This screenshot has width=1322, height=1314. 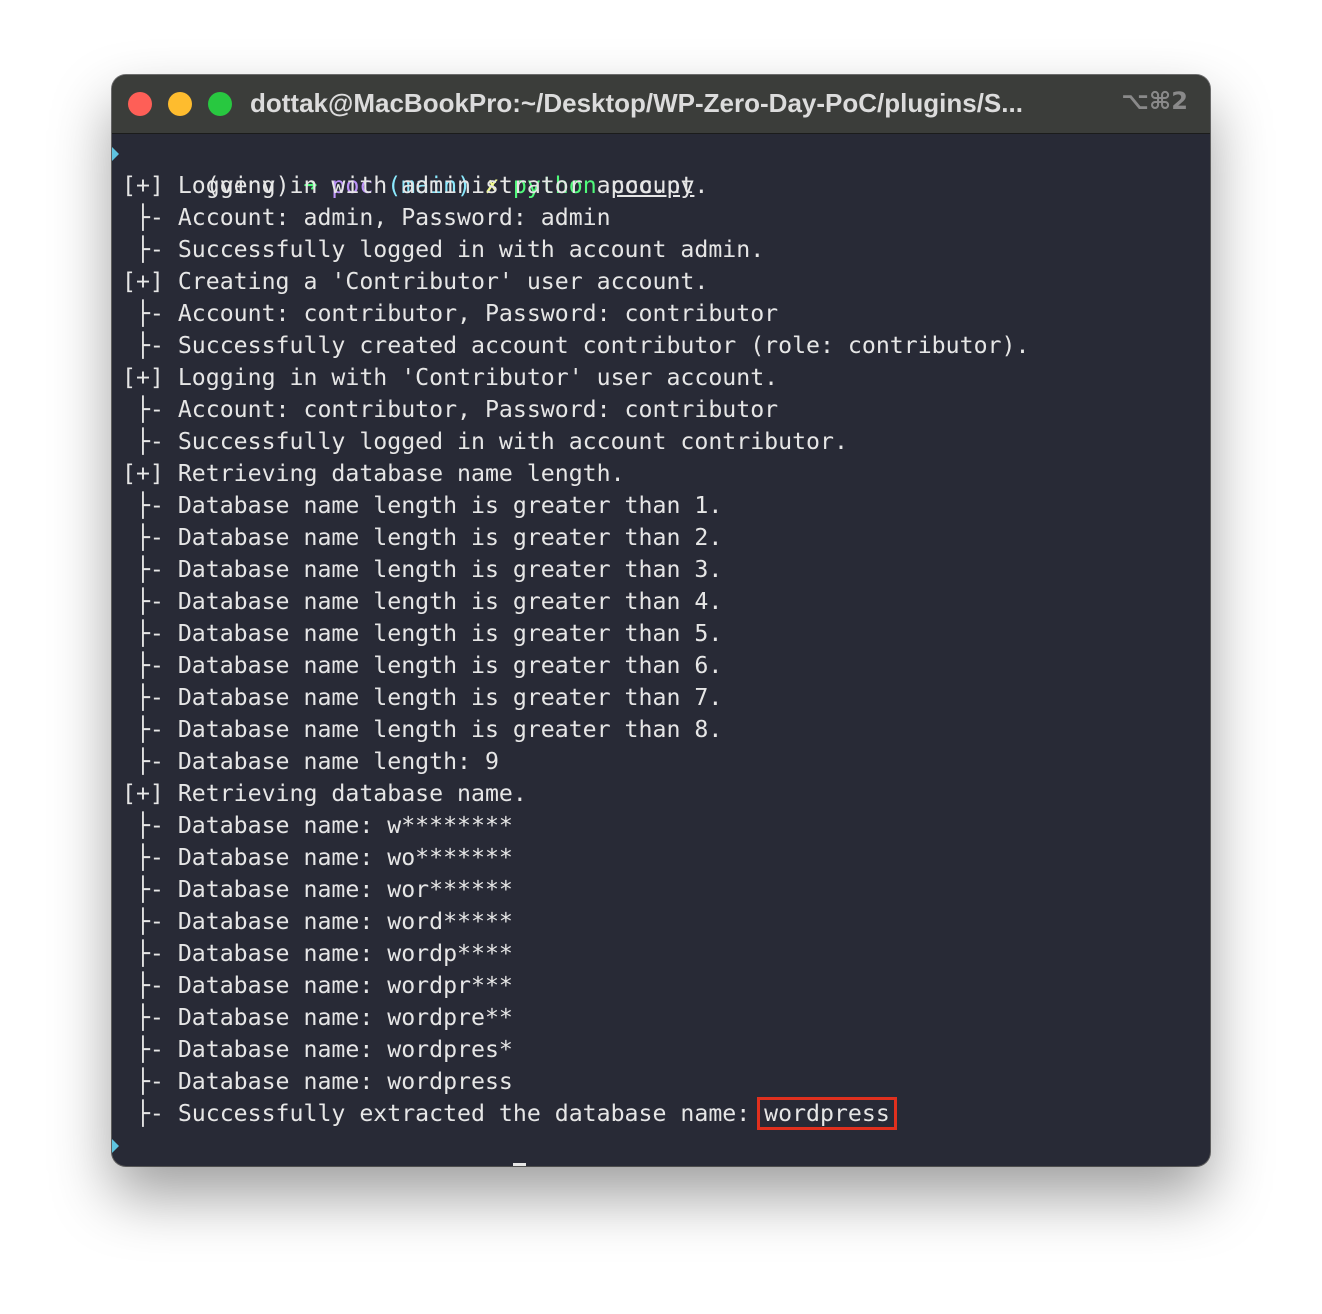 What do you see at coordinates (317, 1081) in the screenshot?
I see `output-line: ├- Database name: wordpress` at bounding box center [317, 1081].